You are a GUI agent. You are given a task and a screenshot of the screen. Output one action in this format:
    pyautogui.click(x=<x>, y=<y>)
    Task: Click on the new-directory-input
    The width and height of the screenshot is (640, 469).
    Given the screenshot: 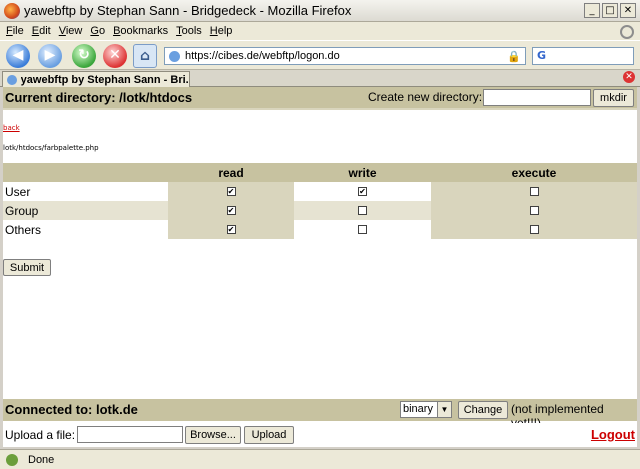 What is the action you would take?
    pyautogui.click(x=537, y=97)
    